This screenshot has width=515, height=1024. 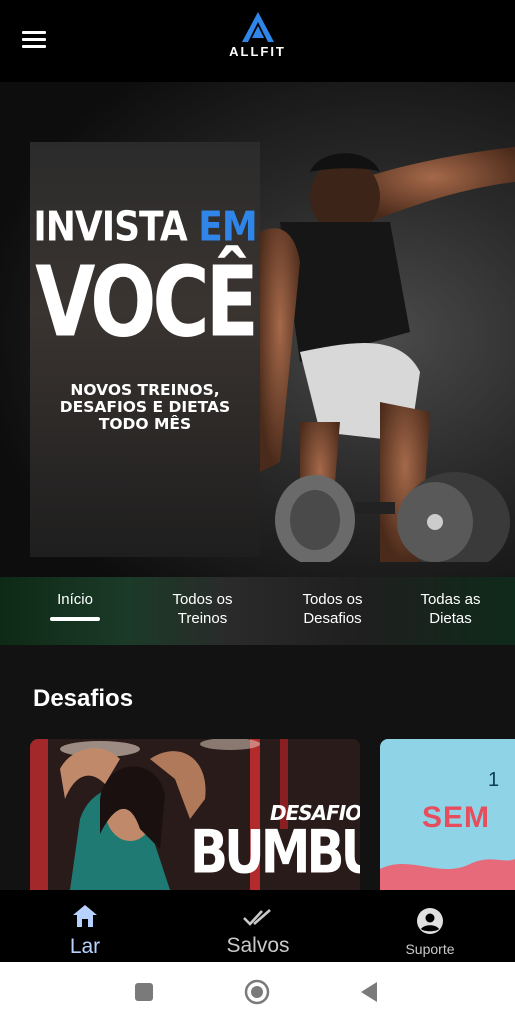 I want to click on nav-label-lar: Lar, so click(x=85, y=946).